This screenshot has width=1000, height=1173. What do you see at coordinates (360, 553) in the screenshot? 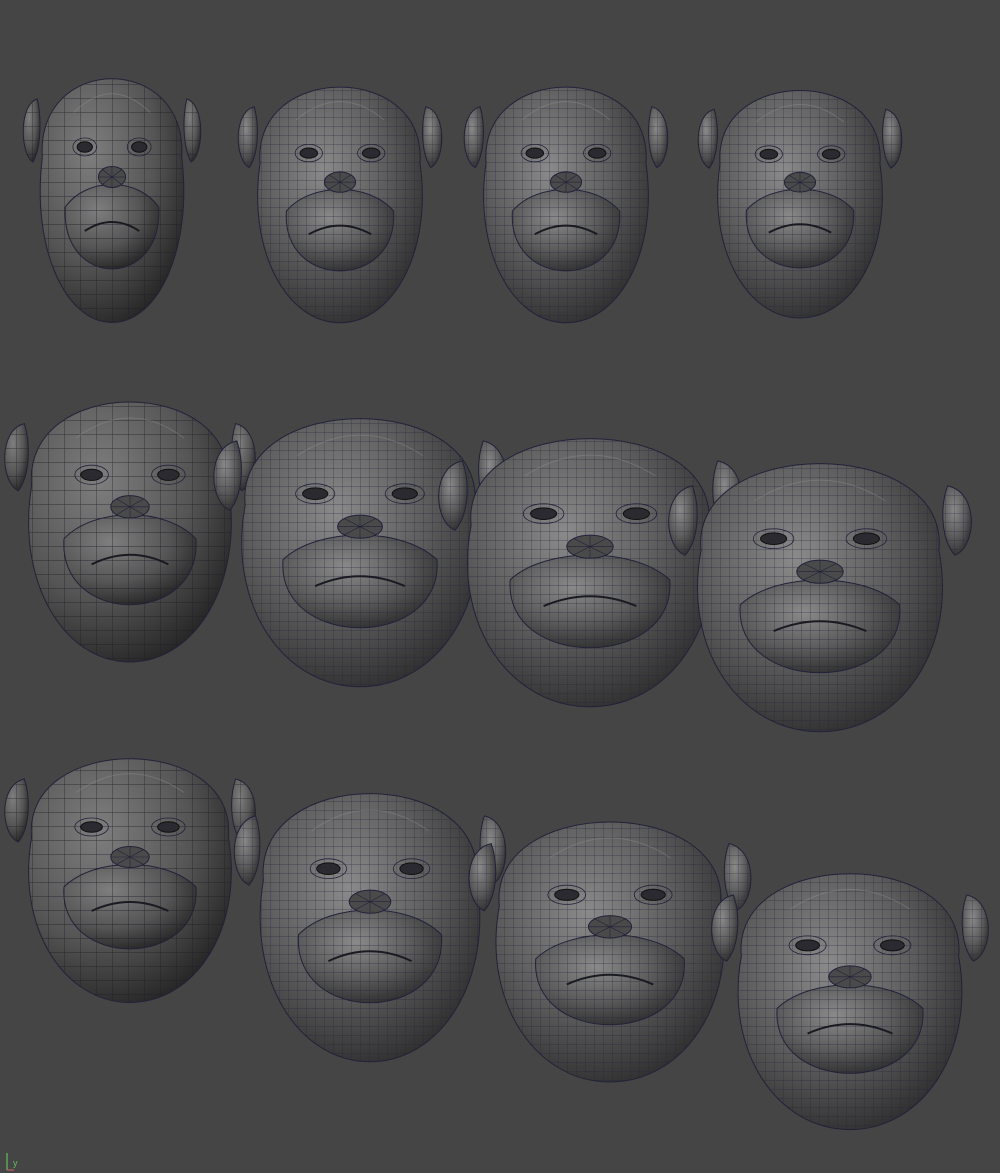
I see `three-quarter-view-subdiv-level-1-head` at bounding box center [360, 553].